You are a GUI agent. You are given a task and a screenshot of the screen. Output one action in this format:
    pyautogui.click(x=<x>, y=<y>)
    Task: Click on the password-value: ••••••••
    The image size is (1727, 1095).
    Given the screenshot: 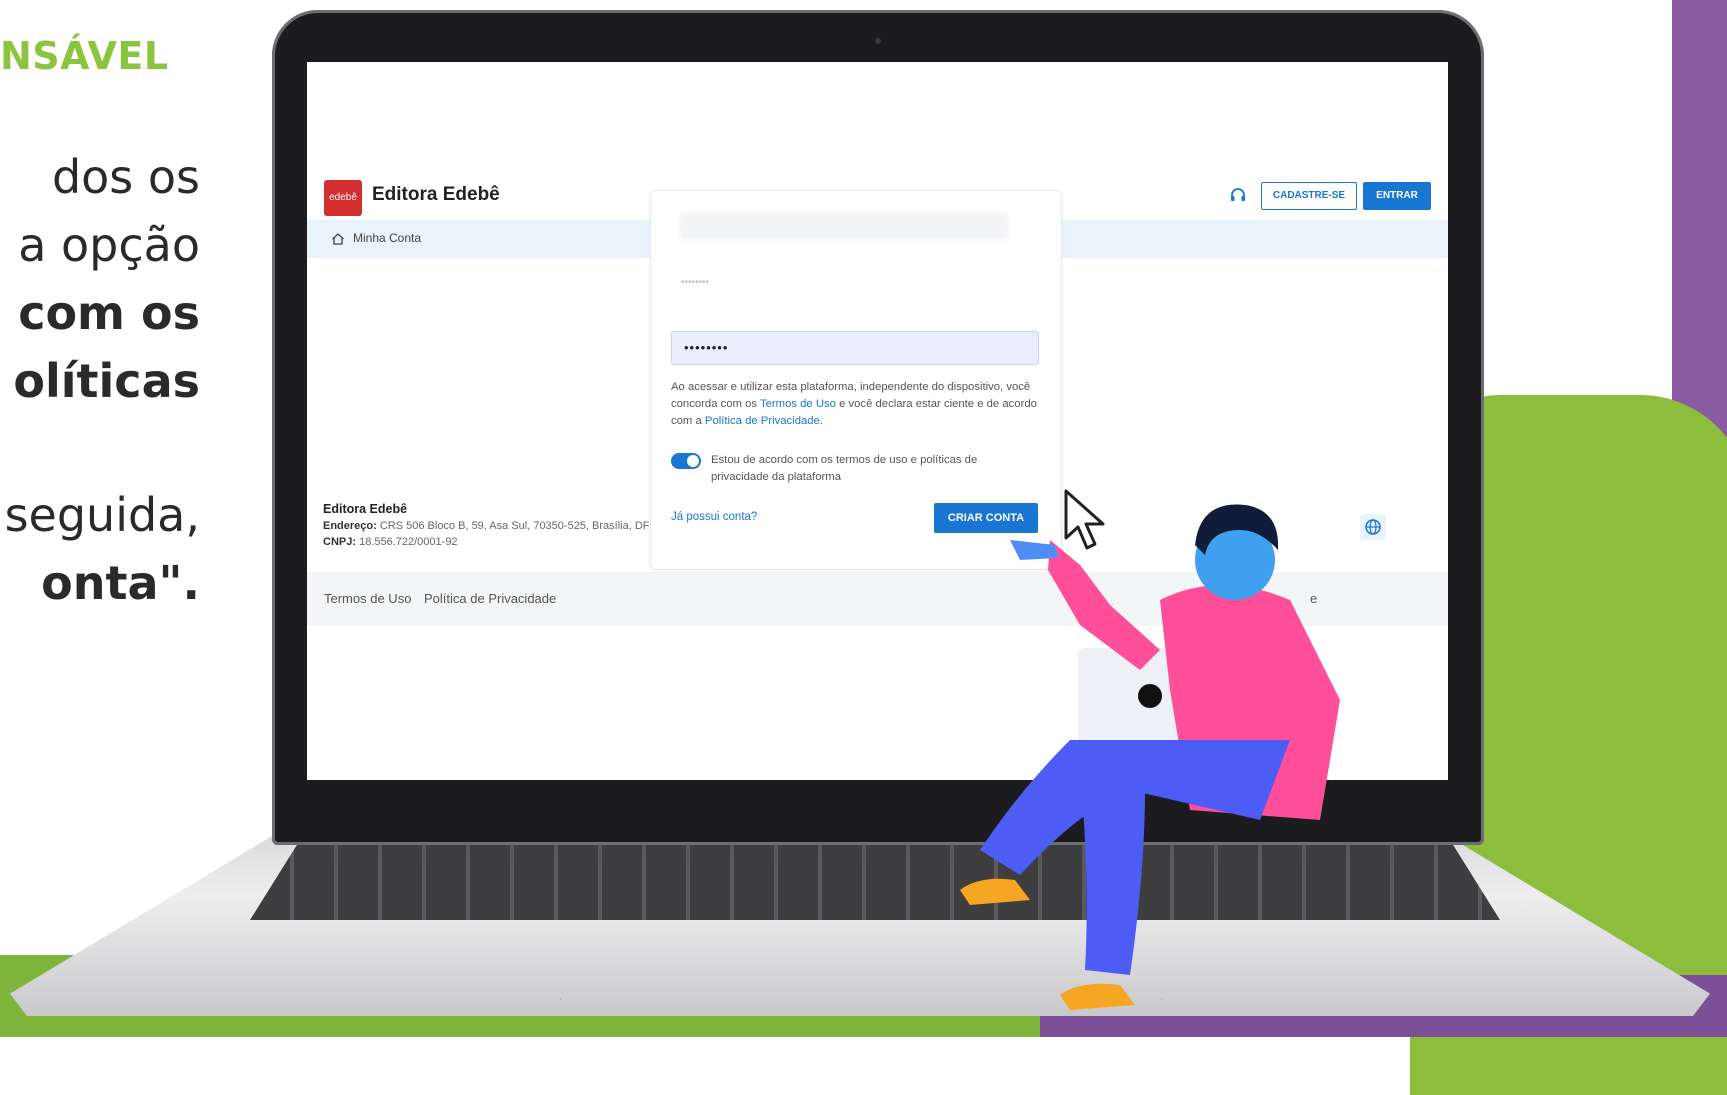 What is the action you would take?
    pyautogui.click(x=706, y=347)
    